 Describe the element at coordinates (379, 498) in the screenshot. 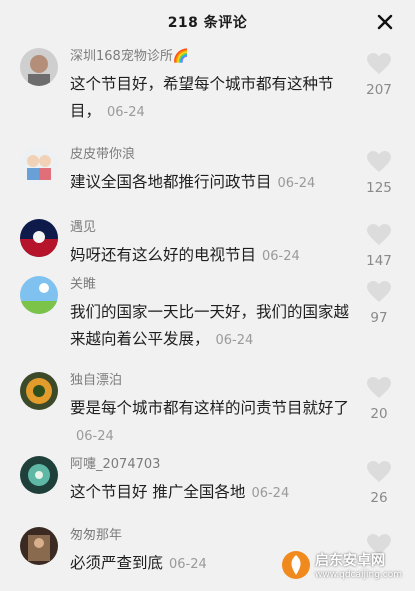

I see `like-count: 26` at that location.